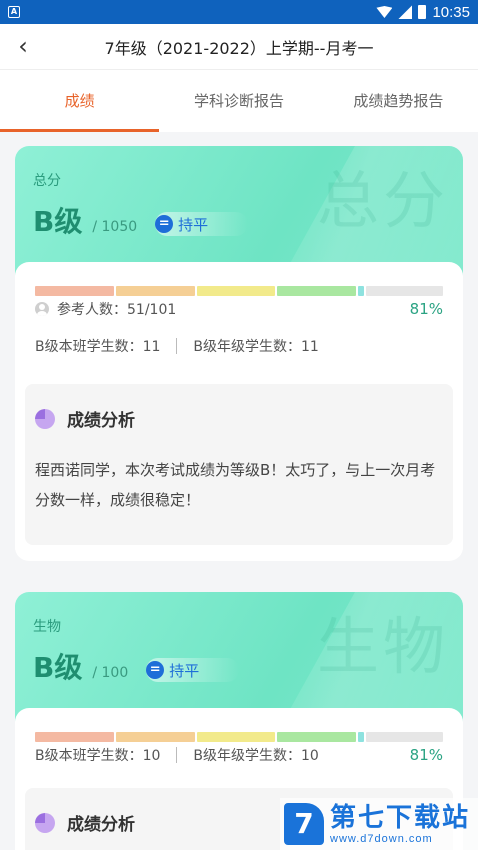 Image resolution: width=478 pixels, height=850 pixels. Describe the element at coordinates (256, 347) in the screenshot. I see `year-grade-count: B级年级学生数：11` at that location.